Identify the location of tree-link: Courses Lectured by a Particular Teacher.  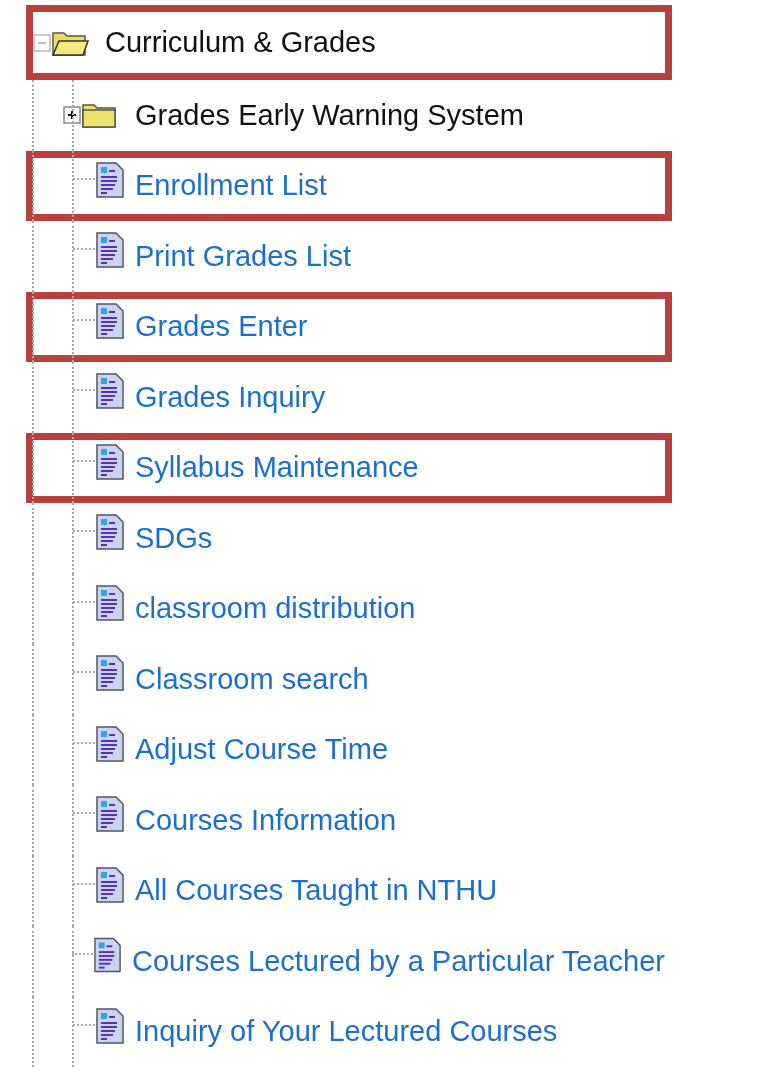
(398, 961).